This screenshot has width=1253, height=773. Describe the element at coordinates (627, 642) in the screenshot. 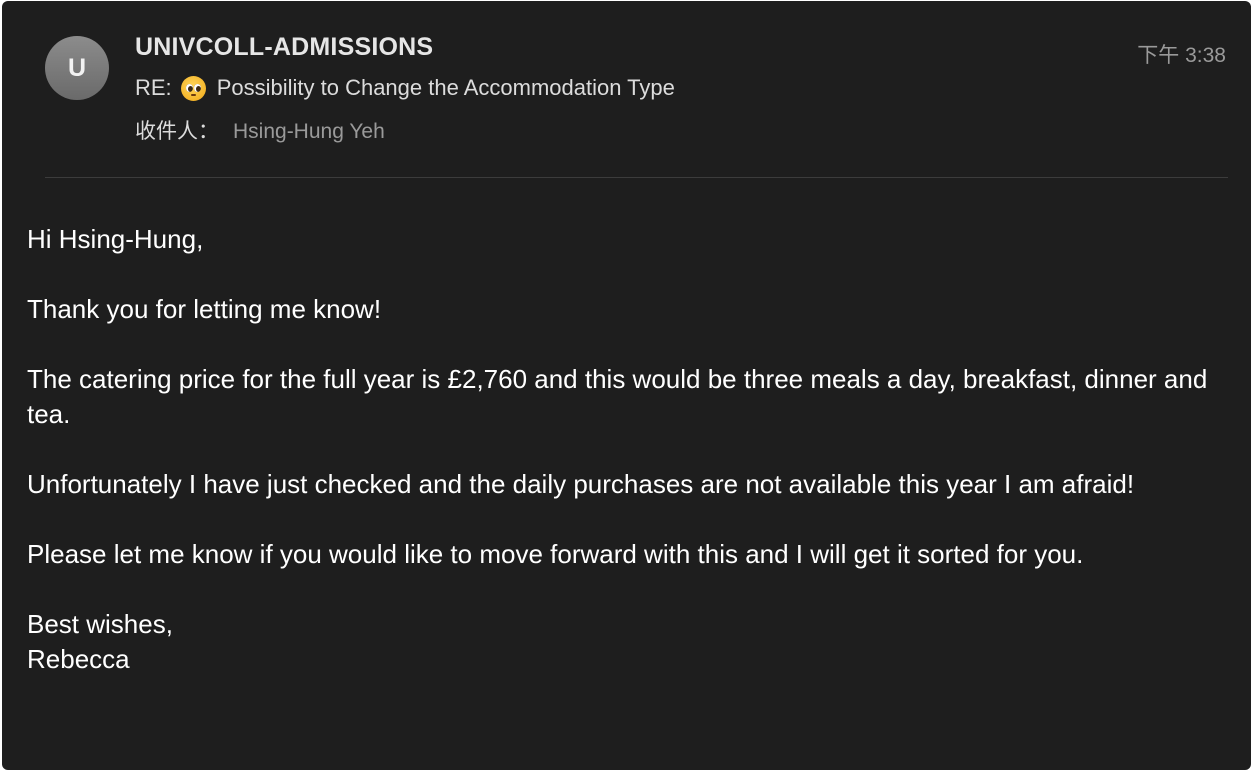

I see `signoff-block: Best wishes, Rebecca` at that location.